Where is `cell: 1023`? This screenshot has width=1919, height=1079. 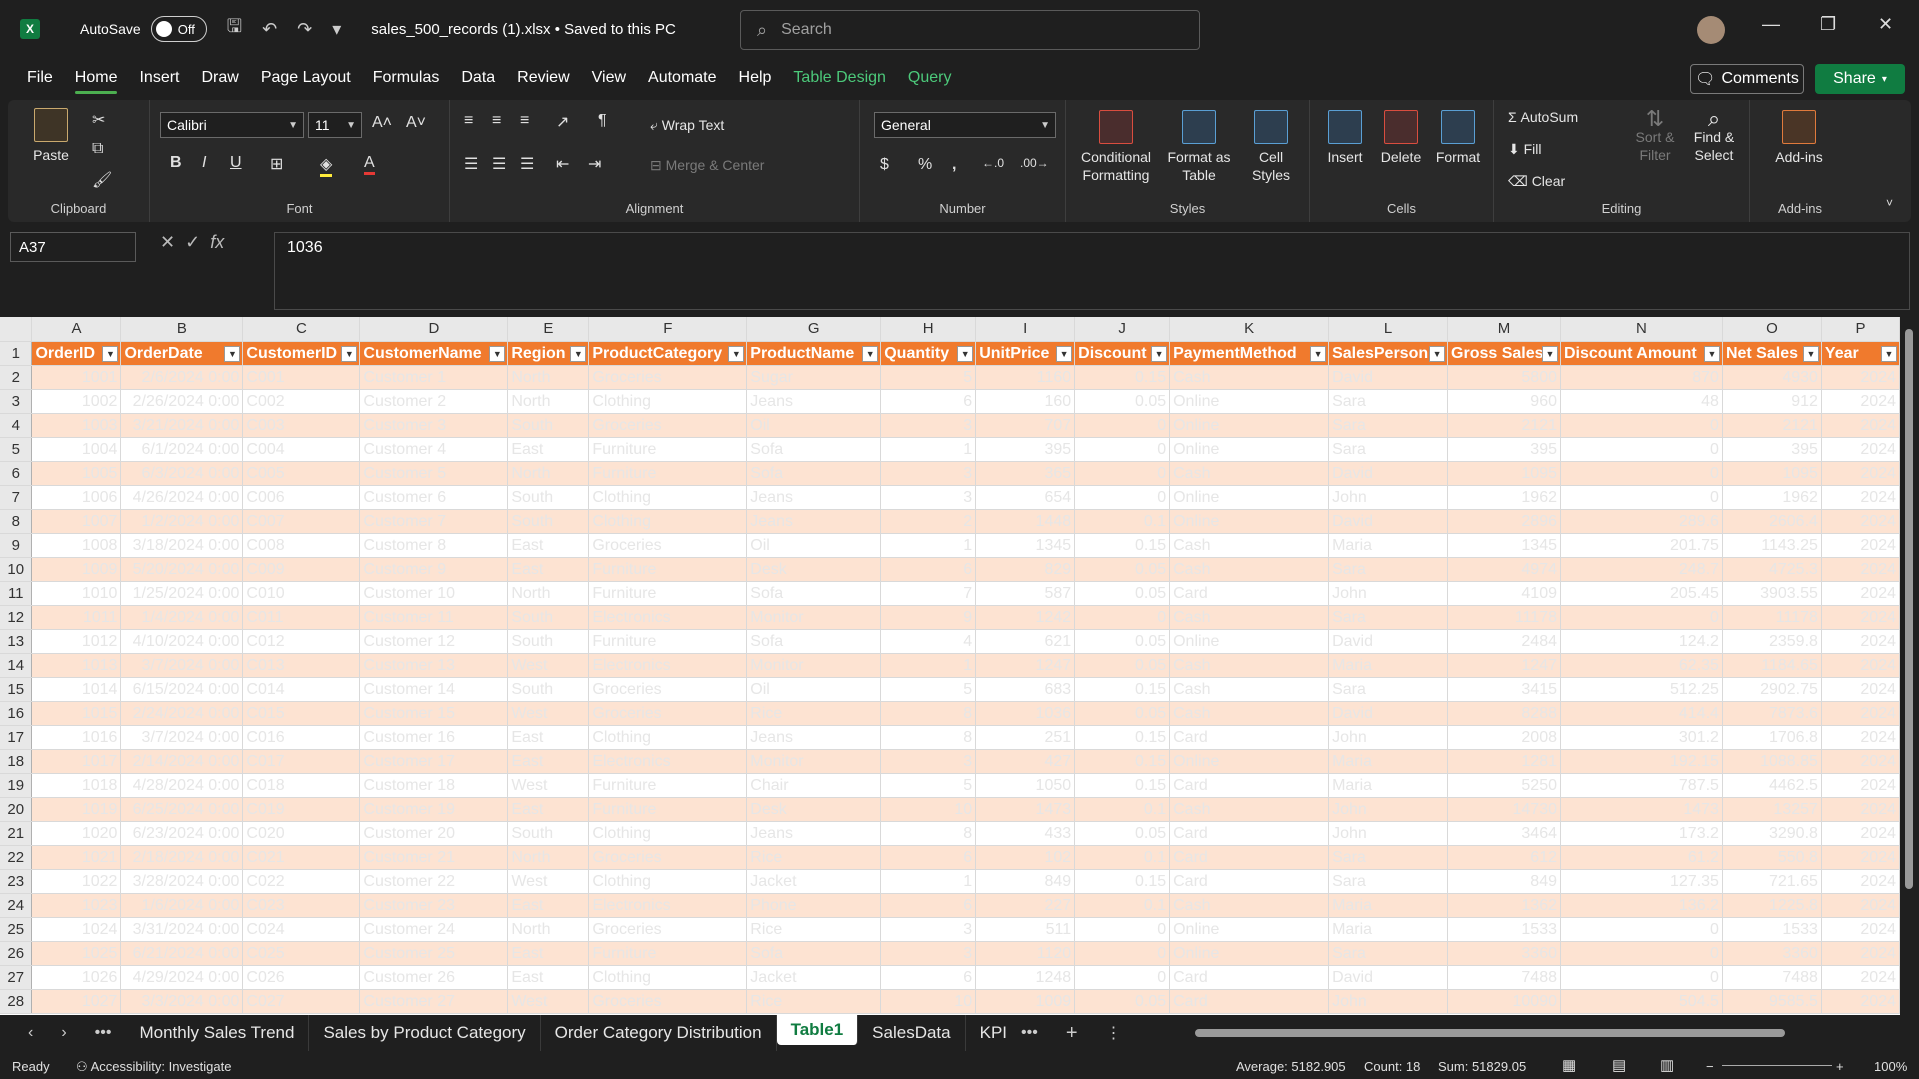
cell: 1023 is located at coordinates (76, 905).